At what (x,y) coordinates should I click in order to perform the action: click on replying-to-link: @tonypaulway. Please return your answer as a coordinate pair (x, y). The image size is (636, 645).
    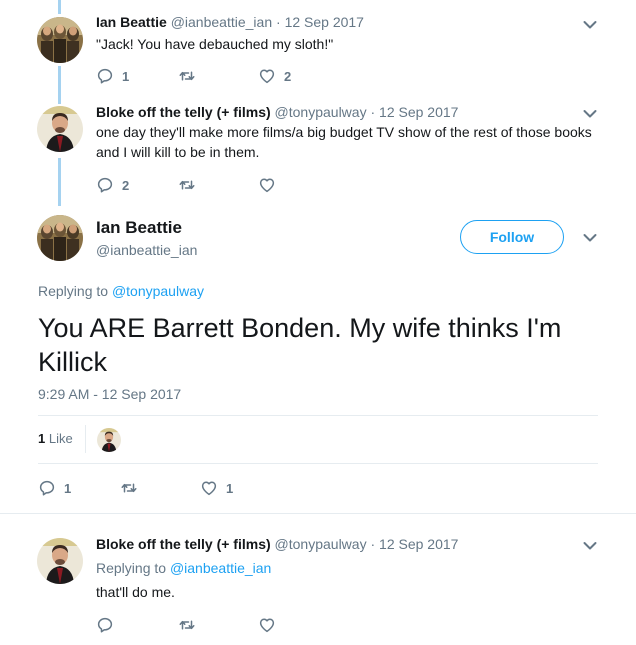
    Looking at the image, I should click on (158, 291).